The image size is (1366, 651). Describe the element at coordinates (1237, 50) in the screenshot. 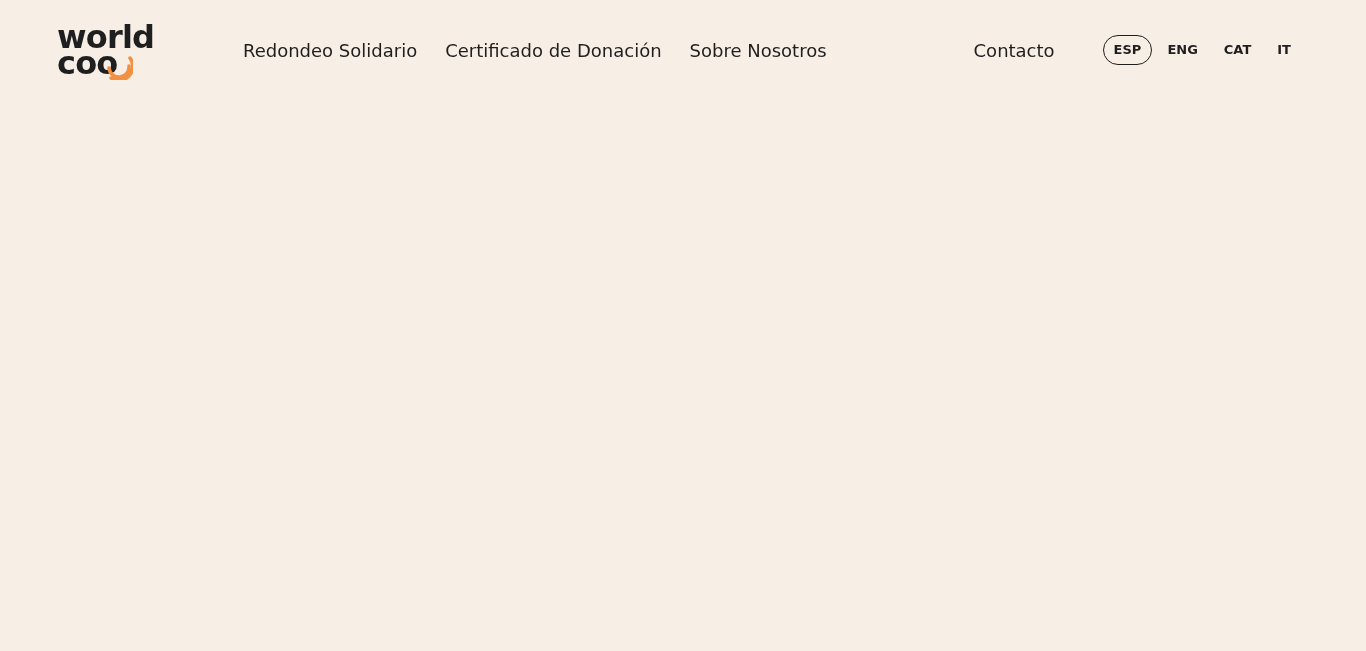

I see `language-tab: CAT` at that location.